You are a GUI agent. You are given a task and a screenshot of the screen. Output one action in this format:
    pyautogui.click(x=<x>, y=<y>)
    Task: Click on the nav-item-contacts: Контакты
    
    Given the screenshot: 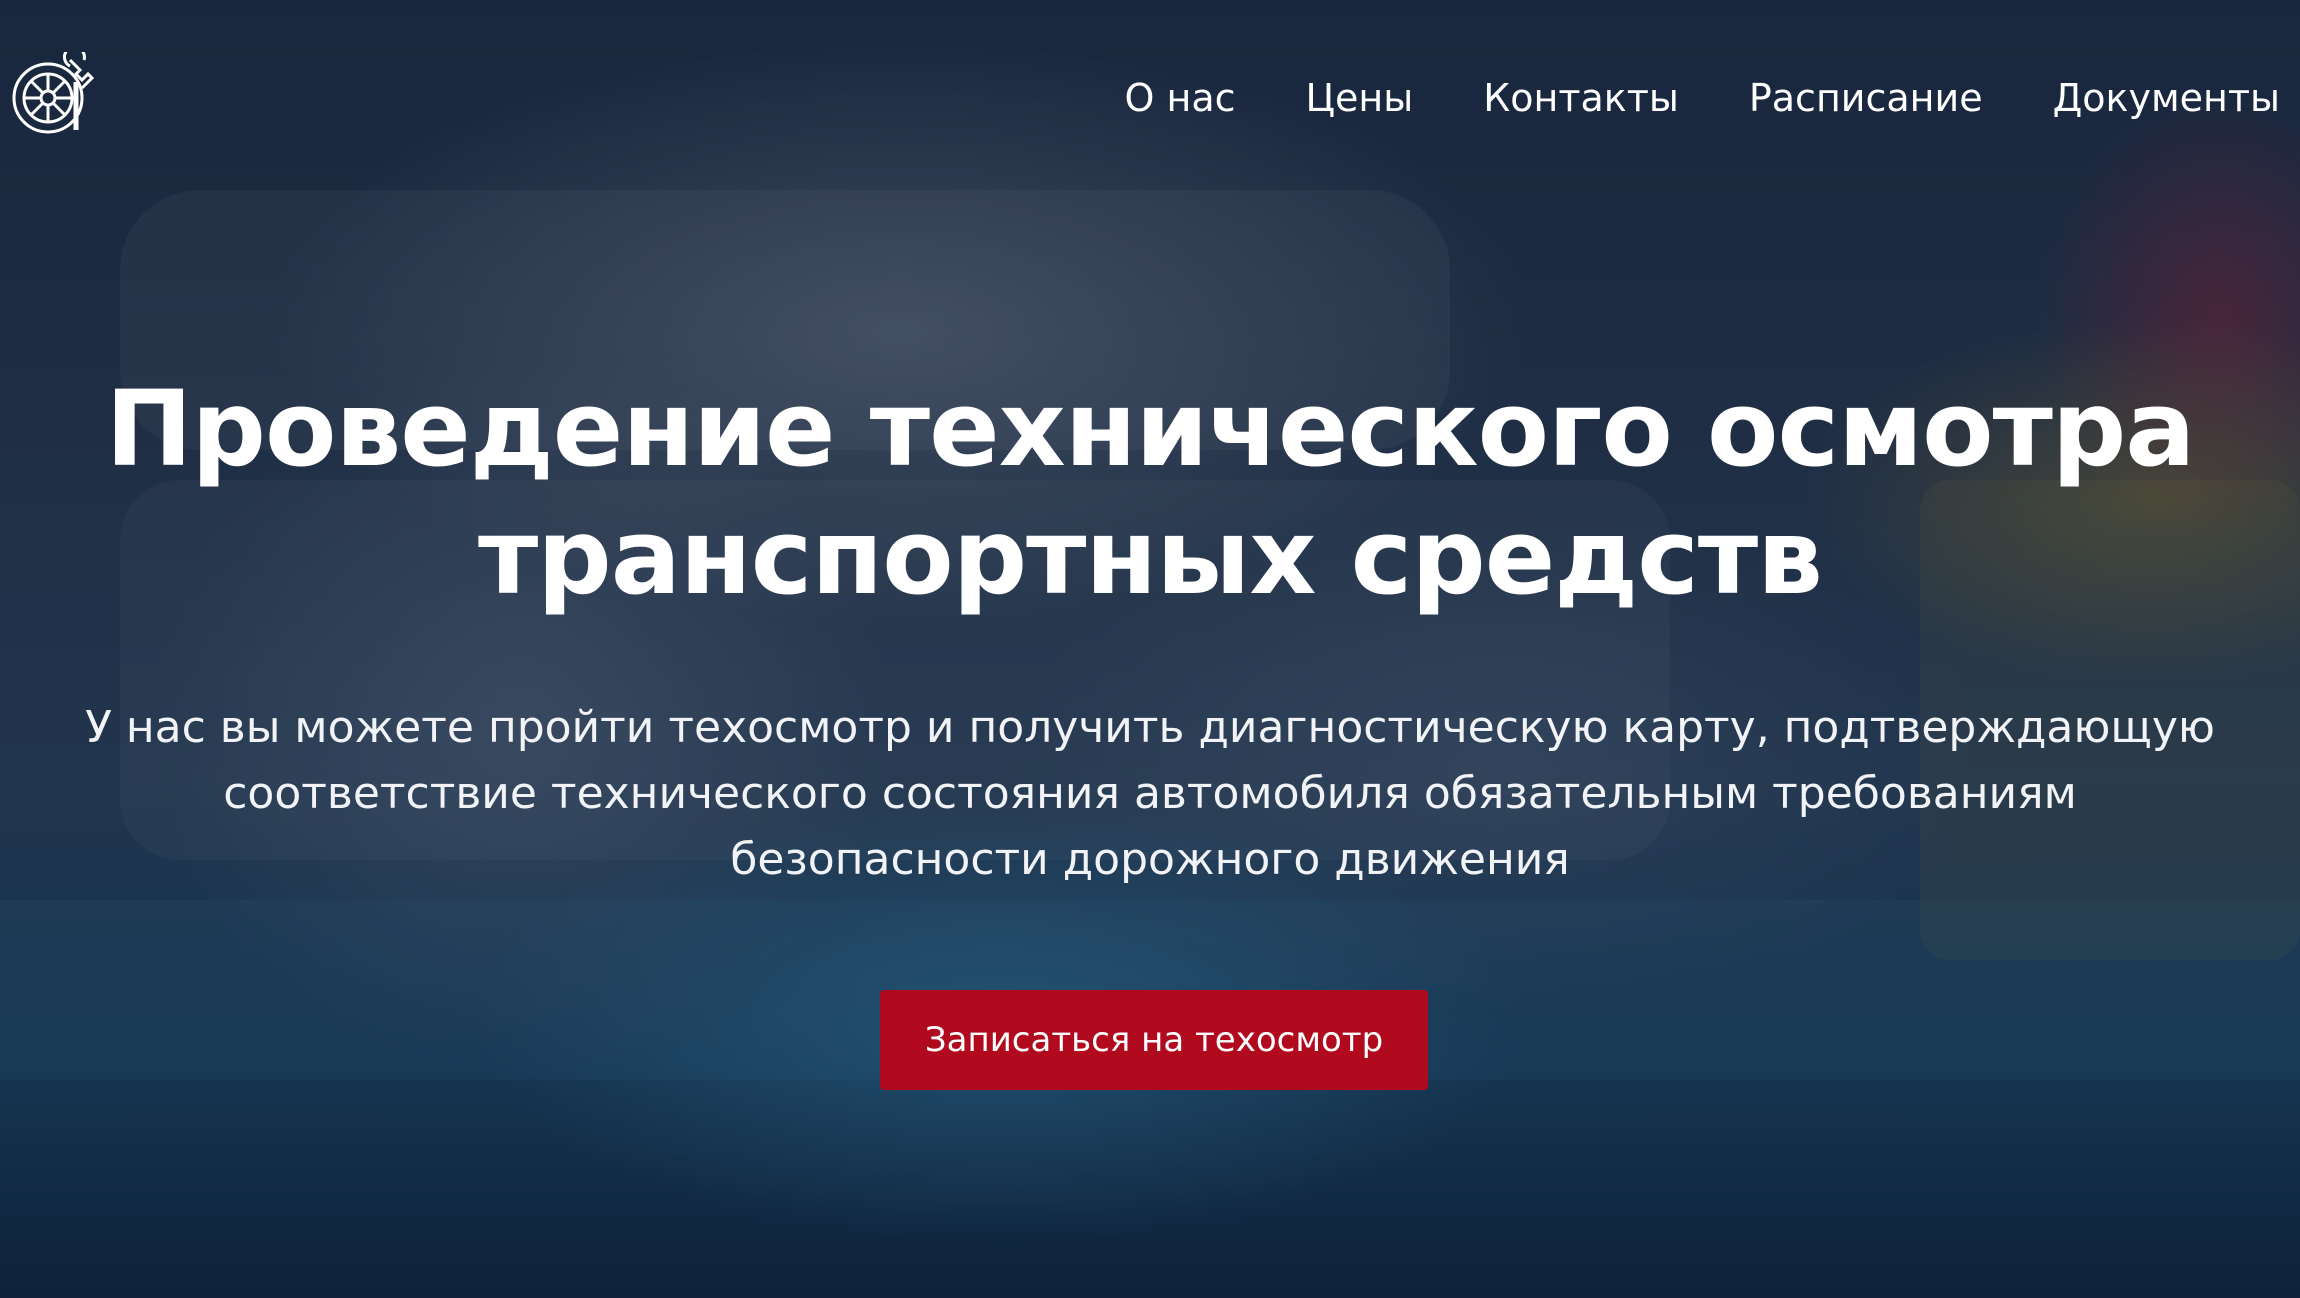 What is the action you would take?
    pyautogui.click(x=1581, y=98)
    